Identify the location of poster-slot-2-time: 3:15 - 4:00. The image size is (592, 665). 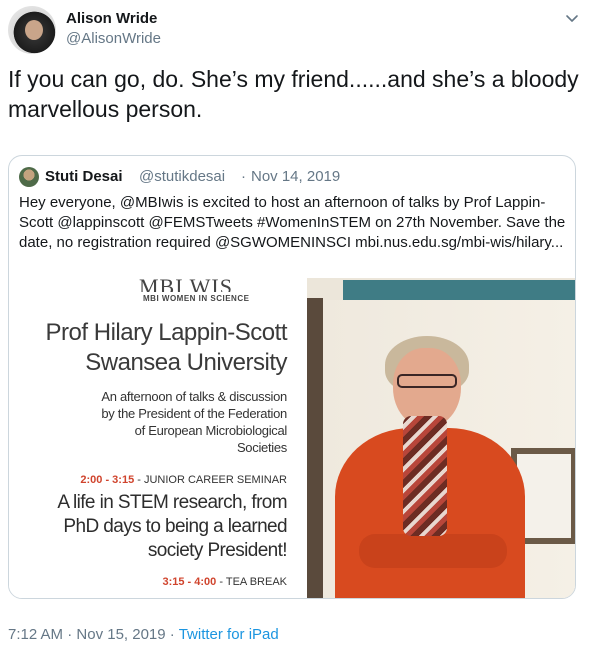
(189, 582).